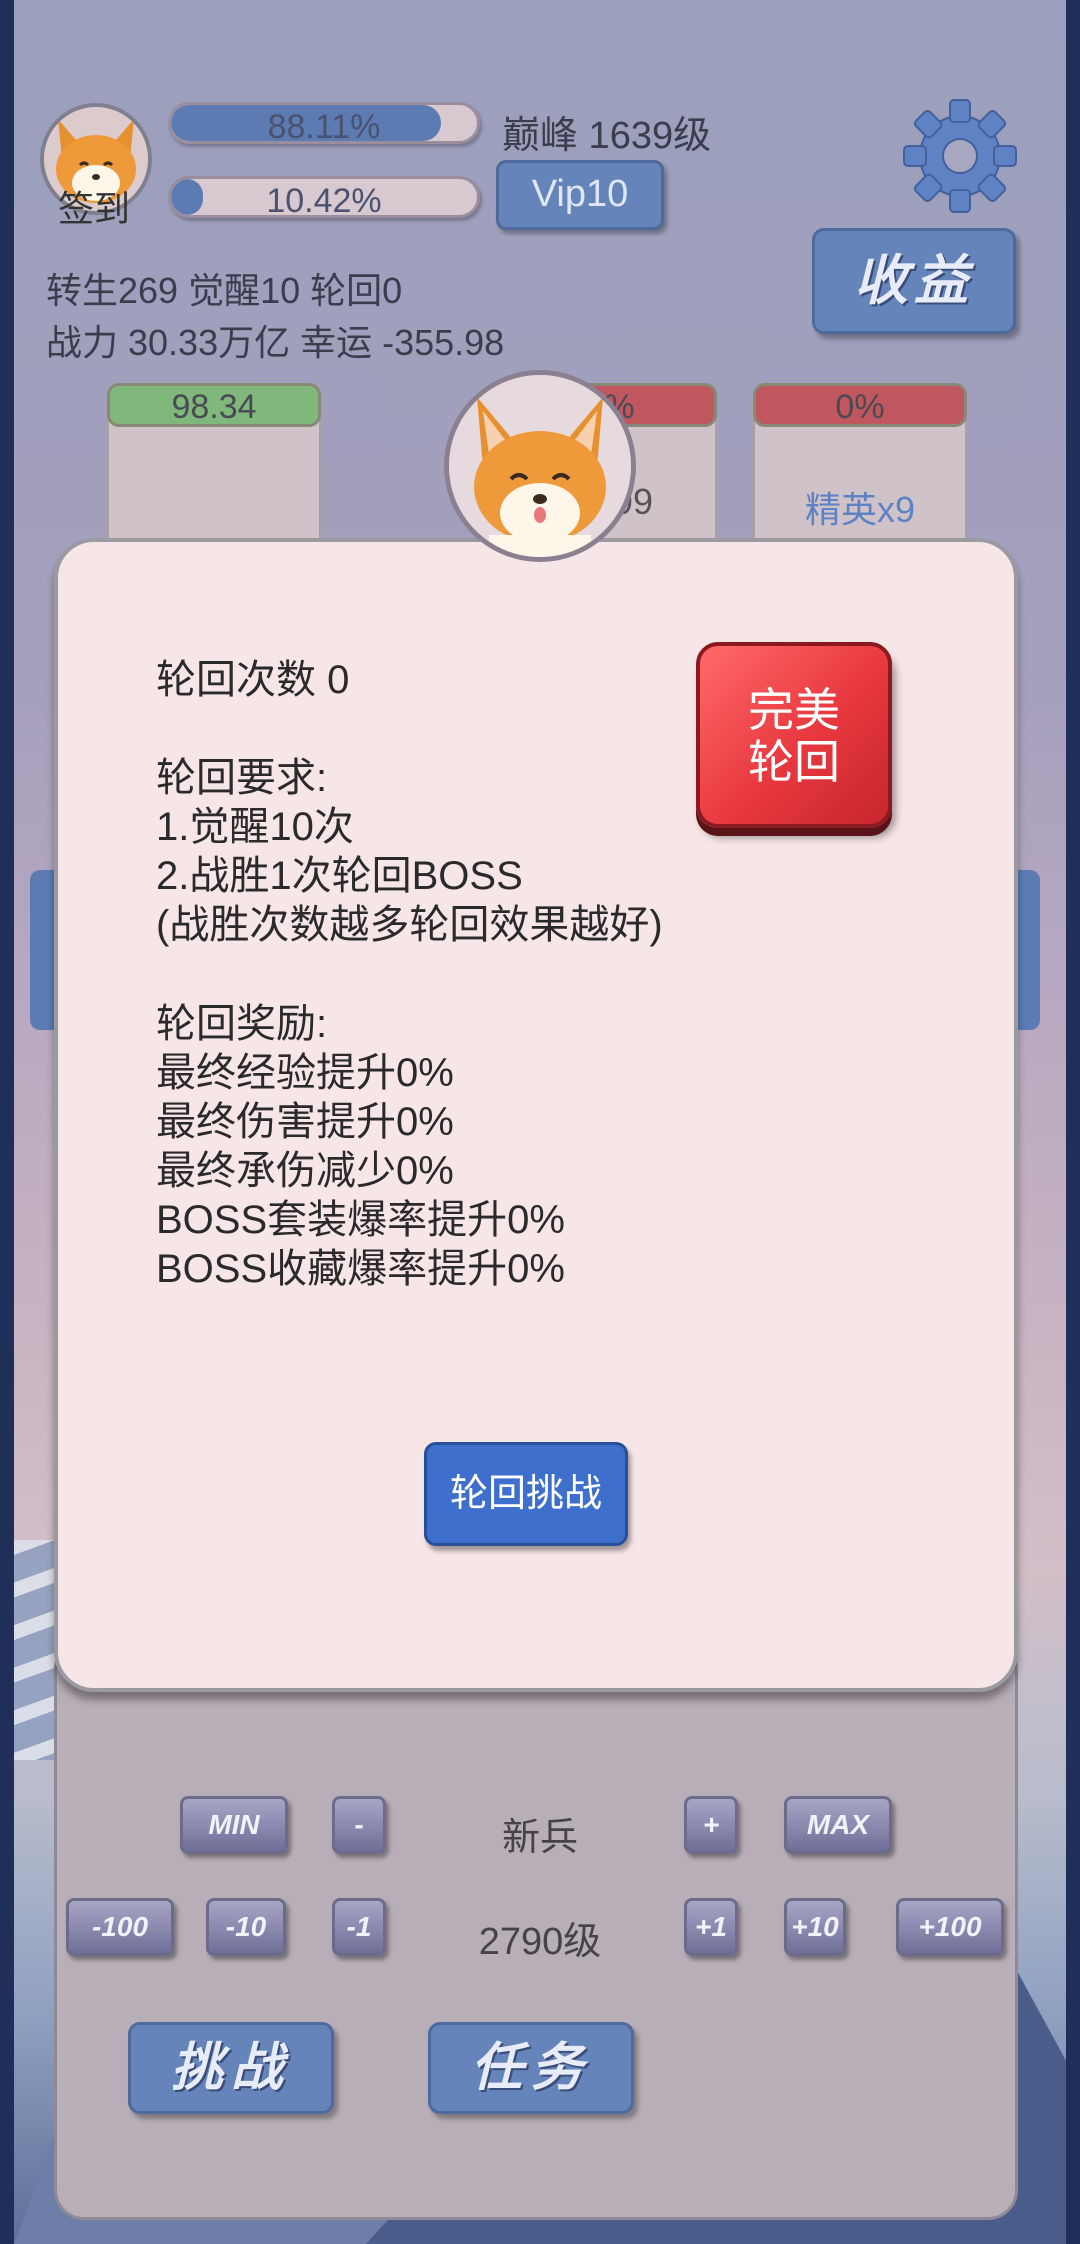 This screenshot has height=2244, width=1080. I want to click on challenge-button: 挑战, so click(231, 2068).